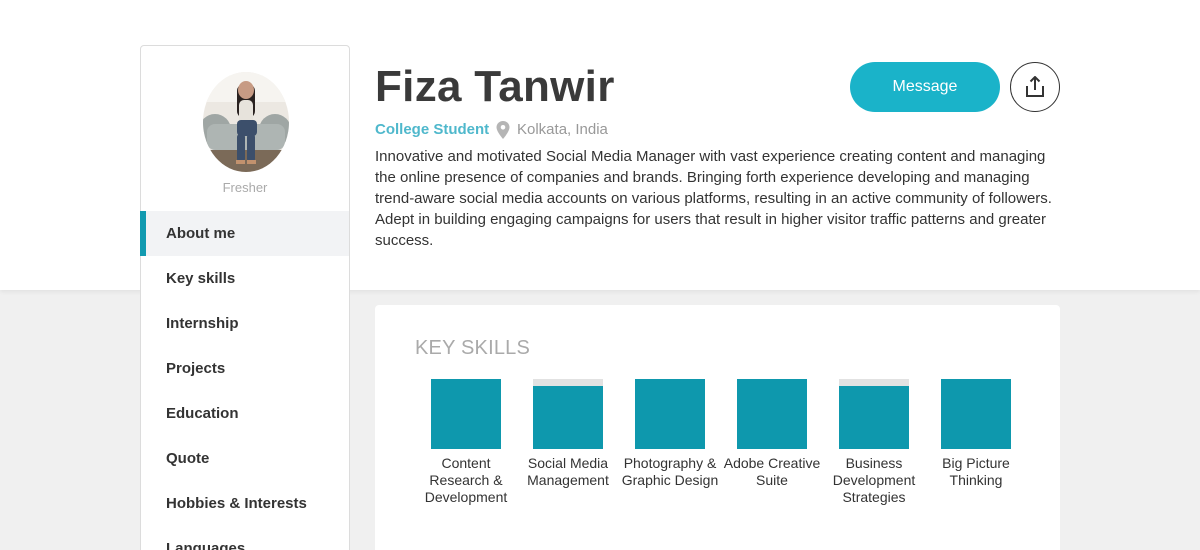  Describe the element at coordinates (245, 538) in the screenshot. I see `sidebar-item-languages: Languages` at that location.